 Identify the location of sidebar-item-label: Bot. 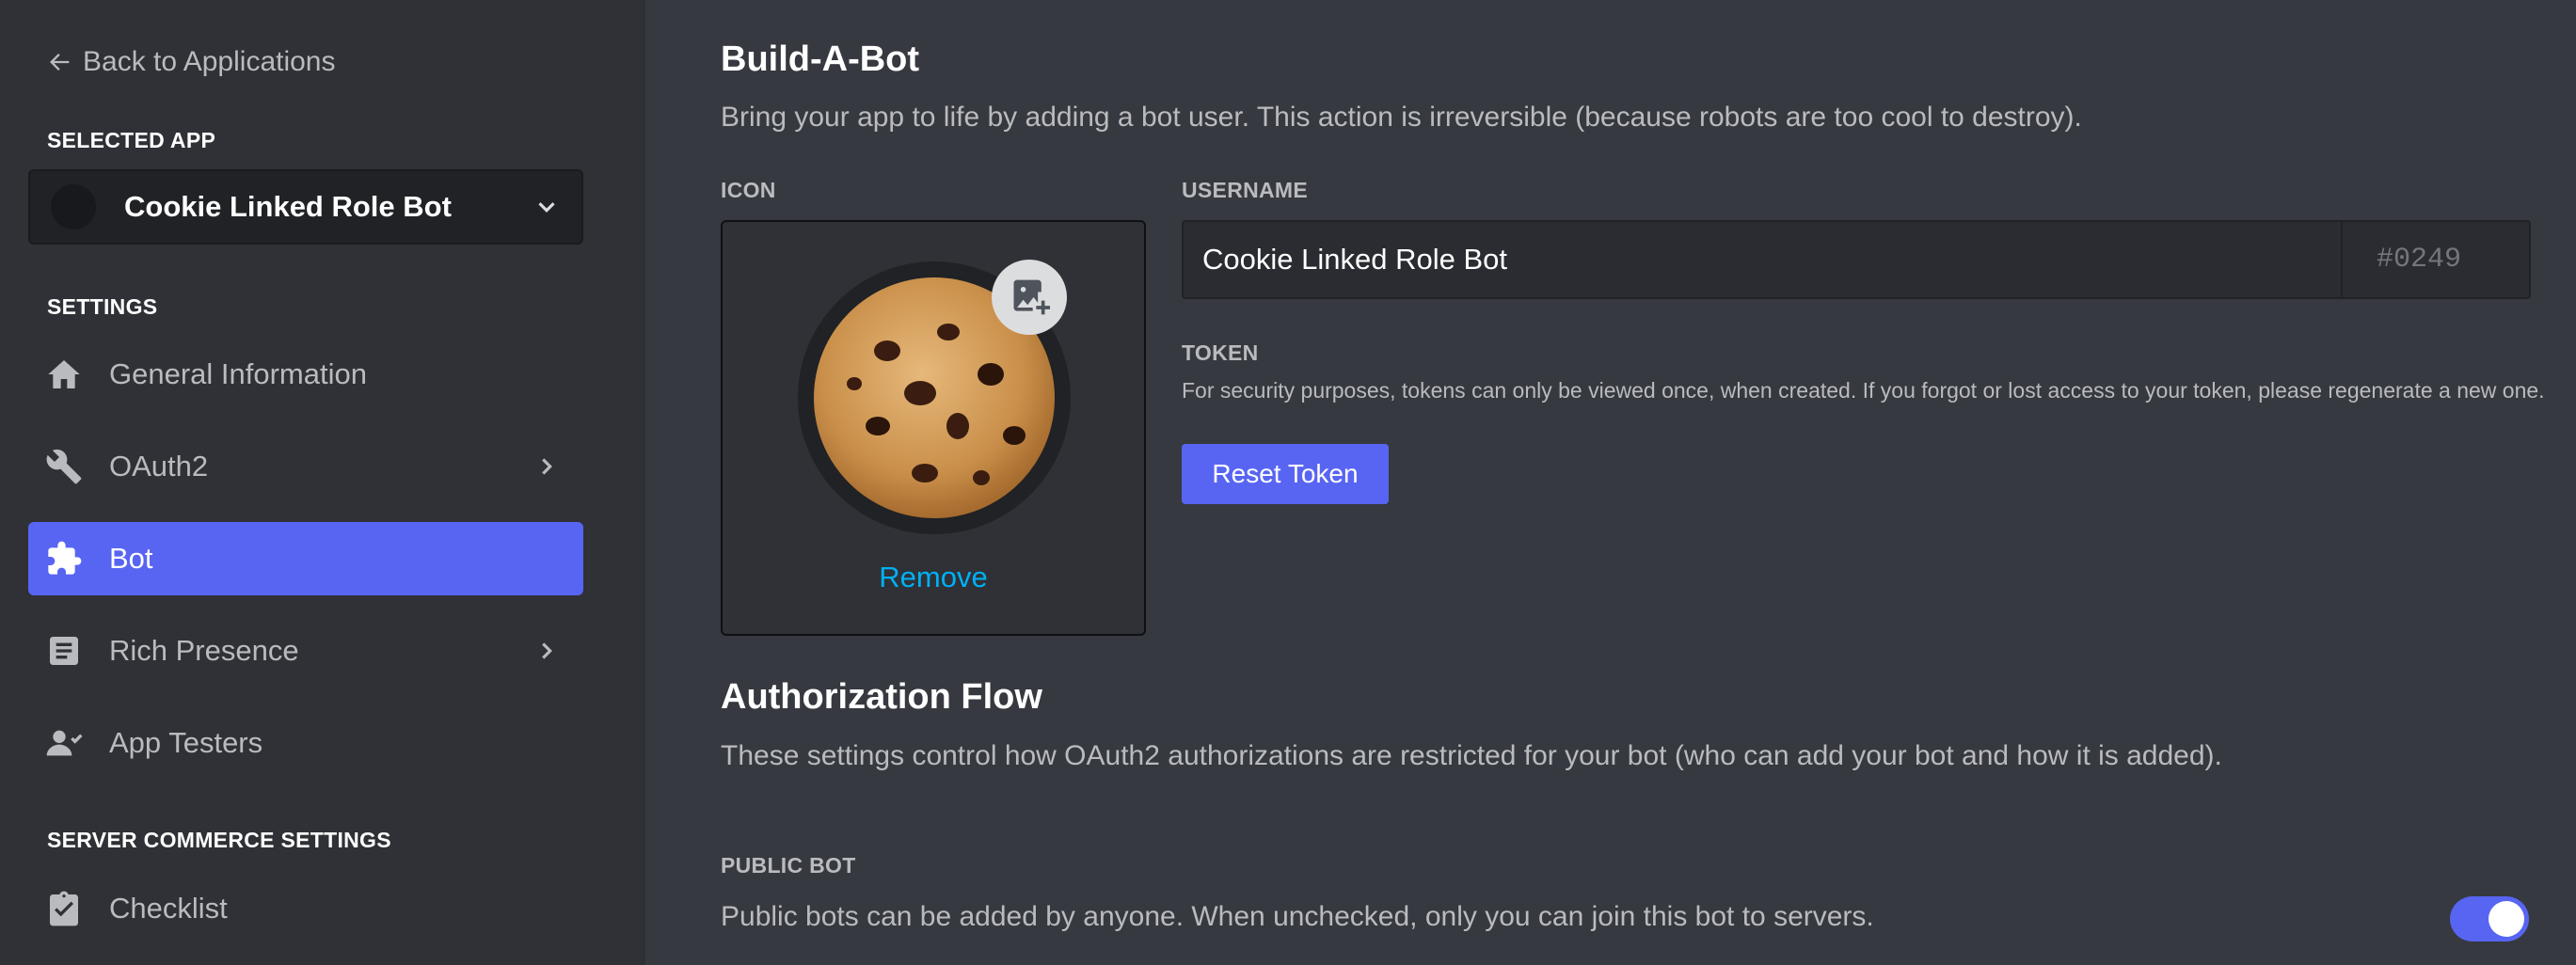
(131, 558).